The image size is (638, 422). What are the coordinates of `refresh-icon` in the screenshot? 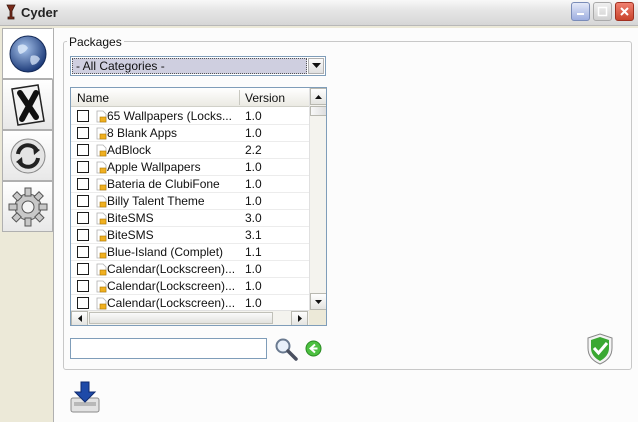 It's located at (27, 155).